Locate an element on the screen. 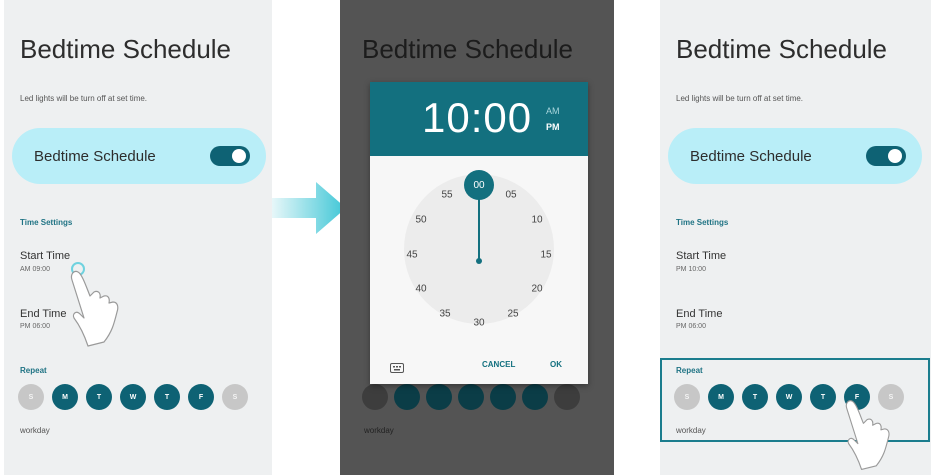  start-time-value: PM 10:00 is located at coordinates (691, 269).